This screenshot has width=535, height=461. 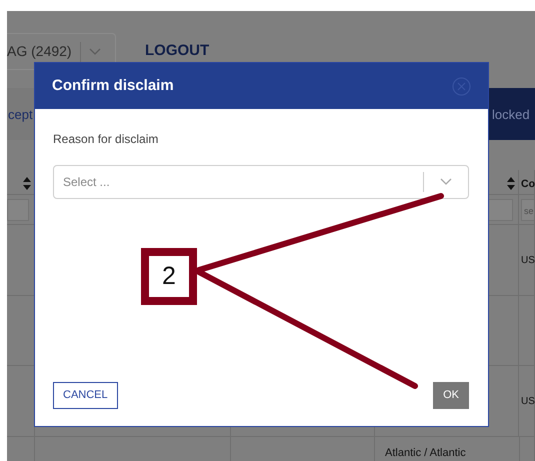 I want to click on dialog-title: Confirm disclaim, so click(x=113, y=86).